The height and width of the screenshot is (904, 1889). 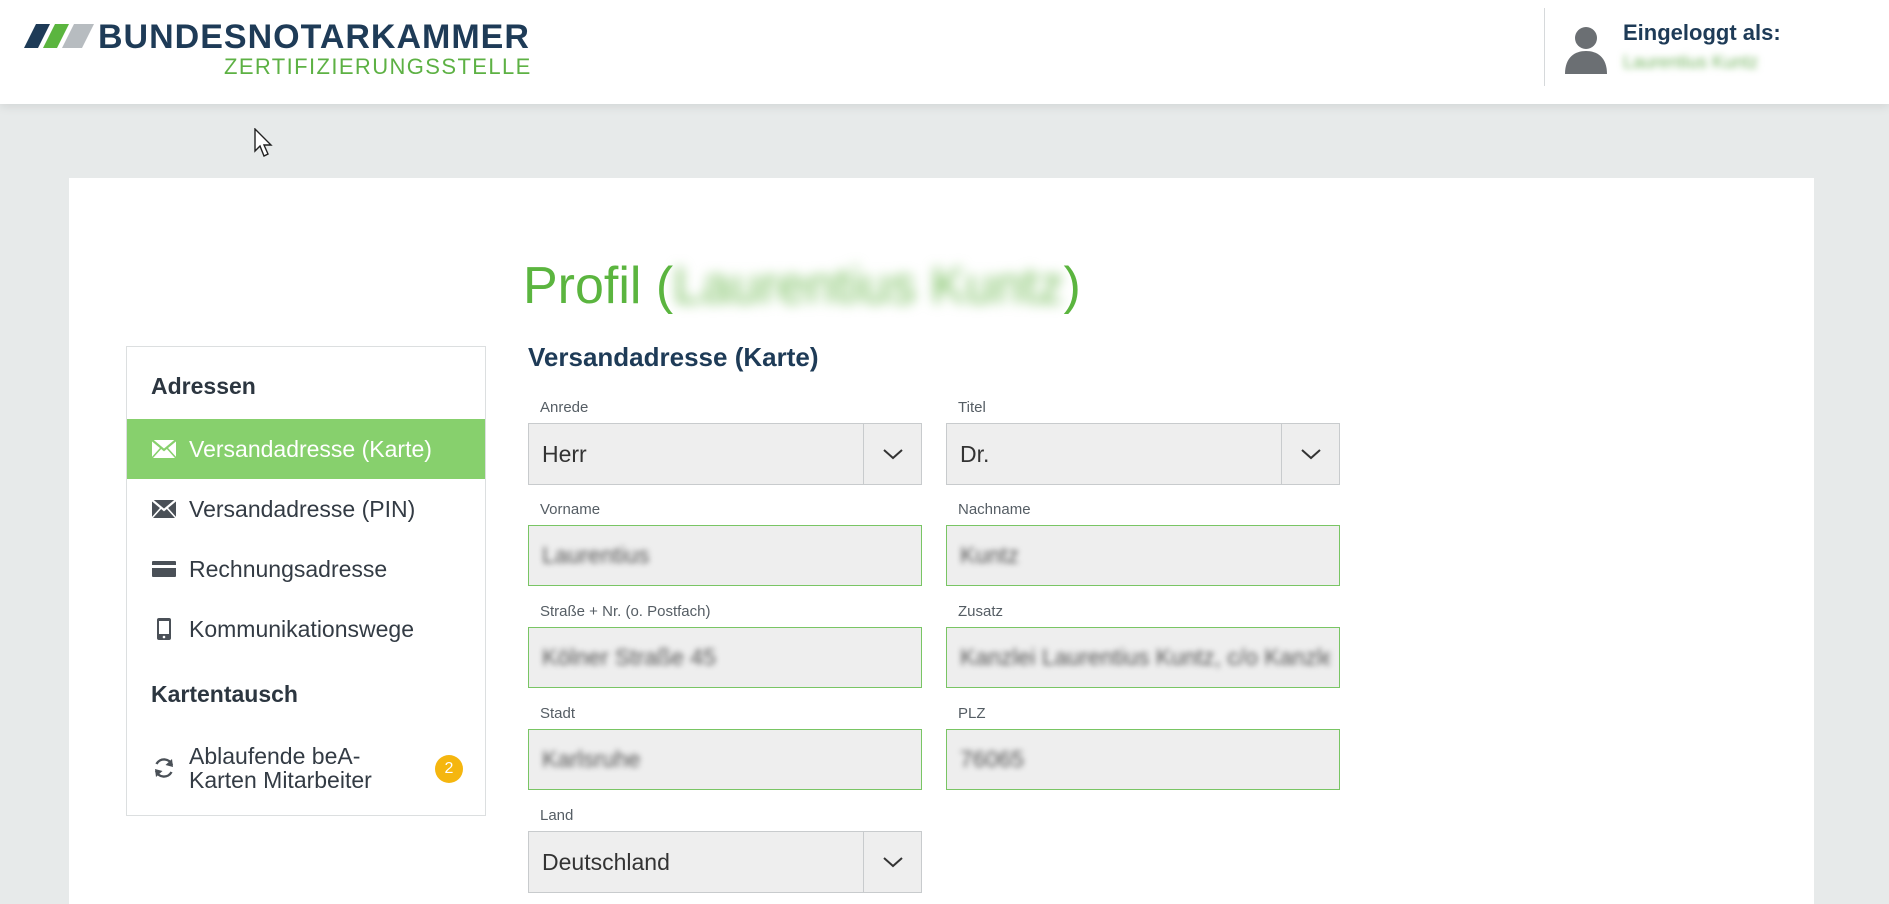 What do you see at coordinates (164, 768) in the screenshot?
I see `refresh-icon` at bounding box center [164, 768].